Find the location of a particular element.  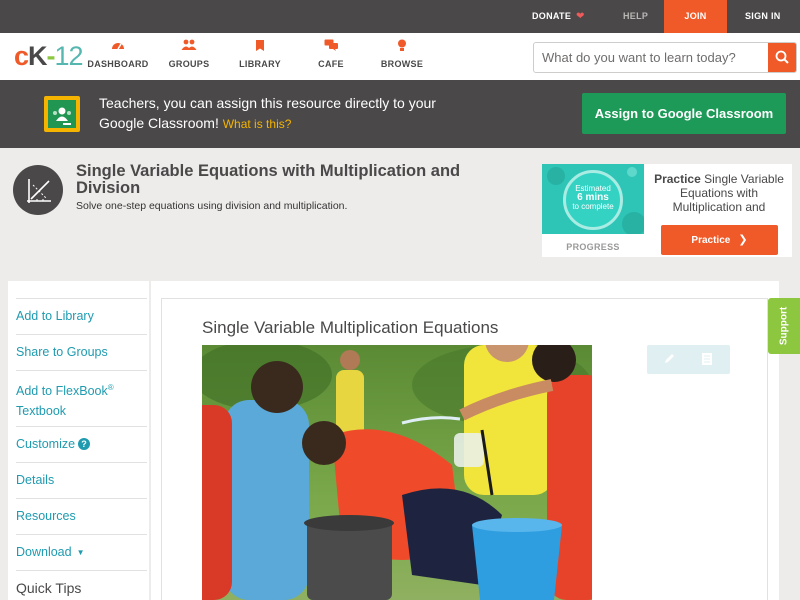

heart-icon: ❤ is located at coordinates (580, 16).